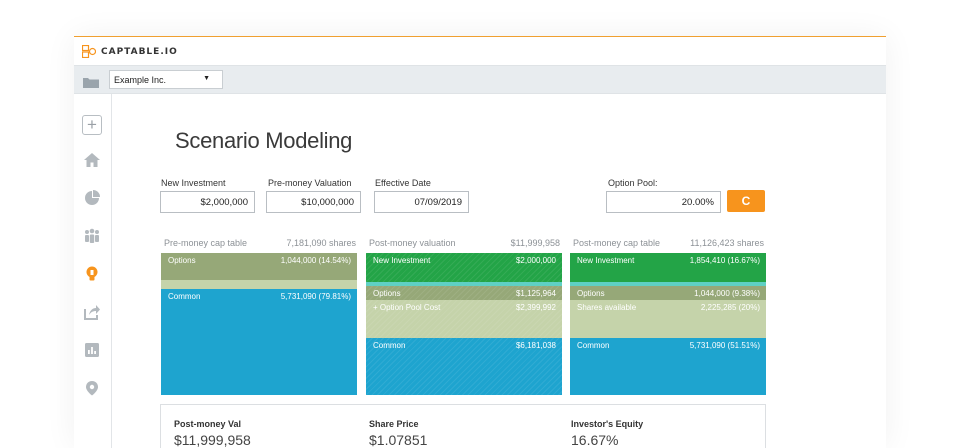 This screenshot has width=960, height=448. Describe the element at coordinates (668, 319) in the screenshot. I see `segment-shares-available: Shares available 2,225,285 (20%)` at that location.